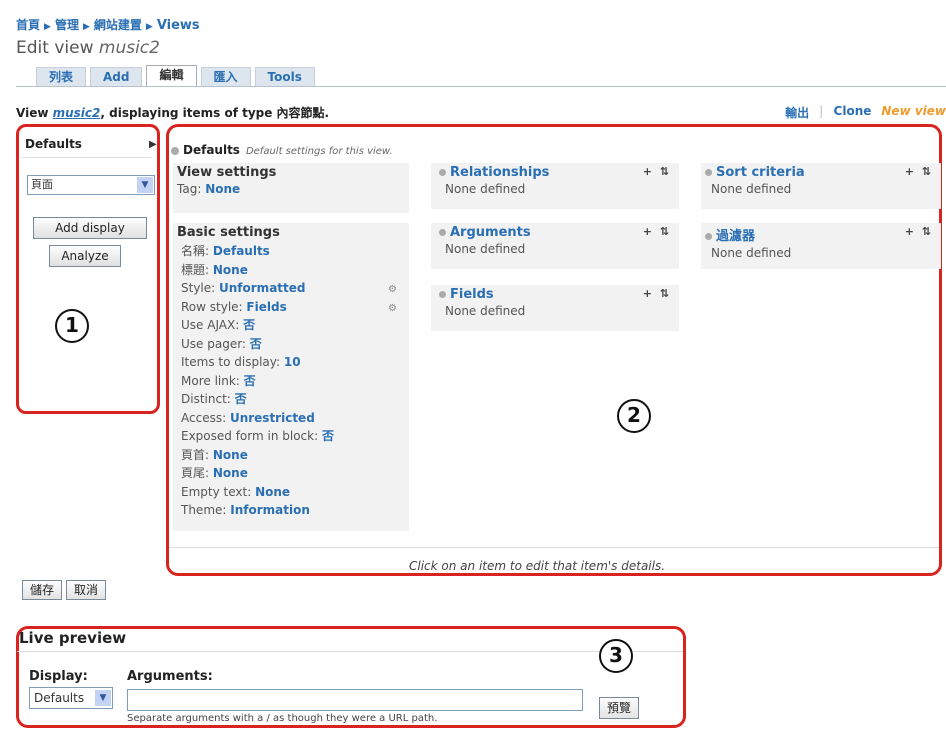 This screenshot has height=731, width=946. Describe the element at coordinates (619, 708) in the screenshot. I see `preview-button: 預覽` at that location.